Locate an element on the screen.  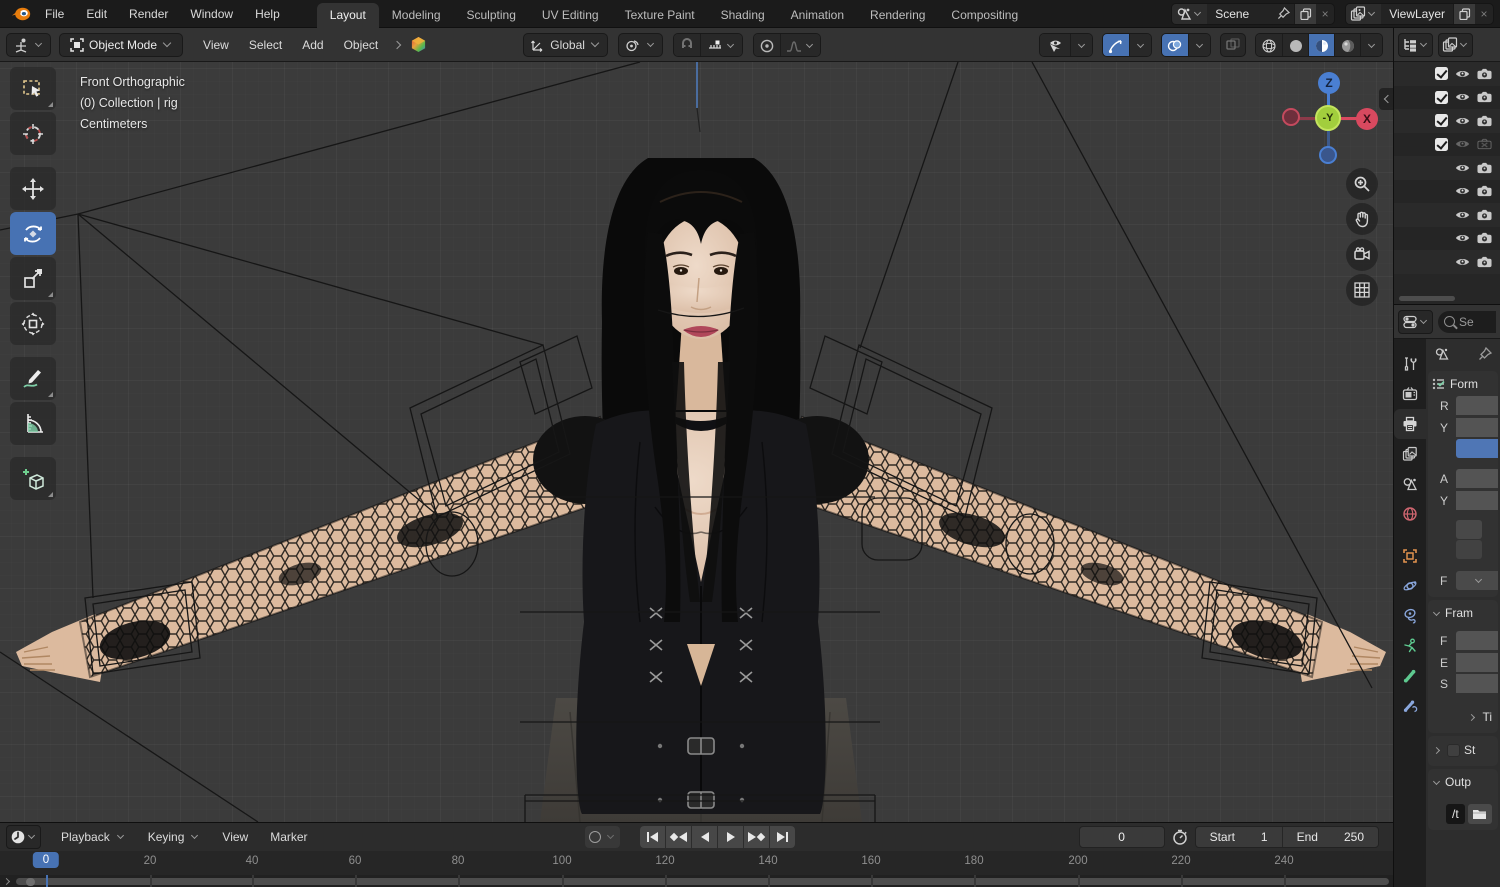
properties-tab-tool is located at coordinates (1410, 364).